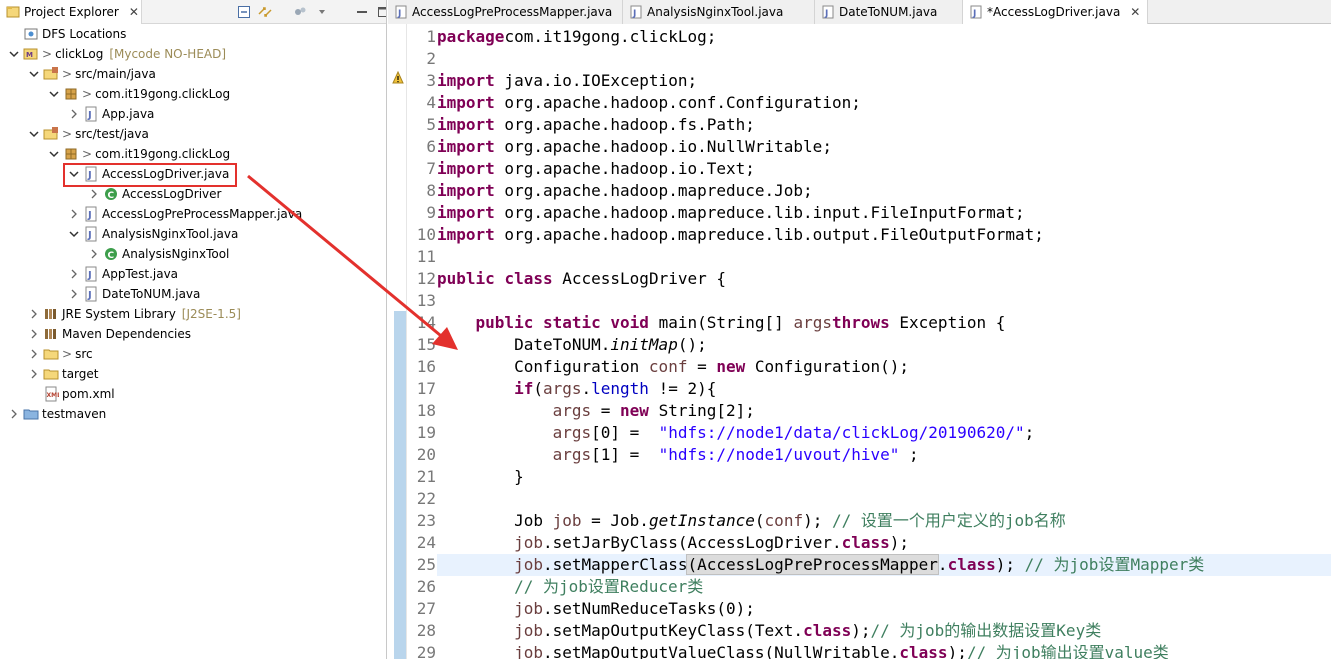  I want to click on code-line: import java.io.IOException;, so click(884, 81).